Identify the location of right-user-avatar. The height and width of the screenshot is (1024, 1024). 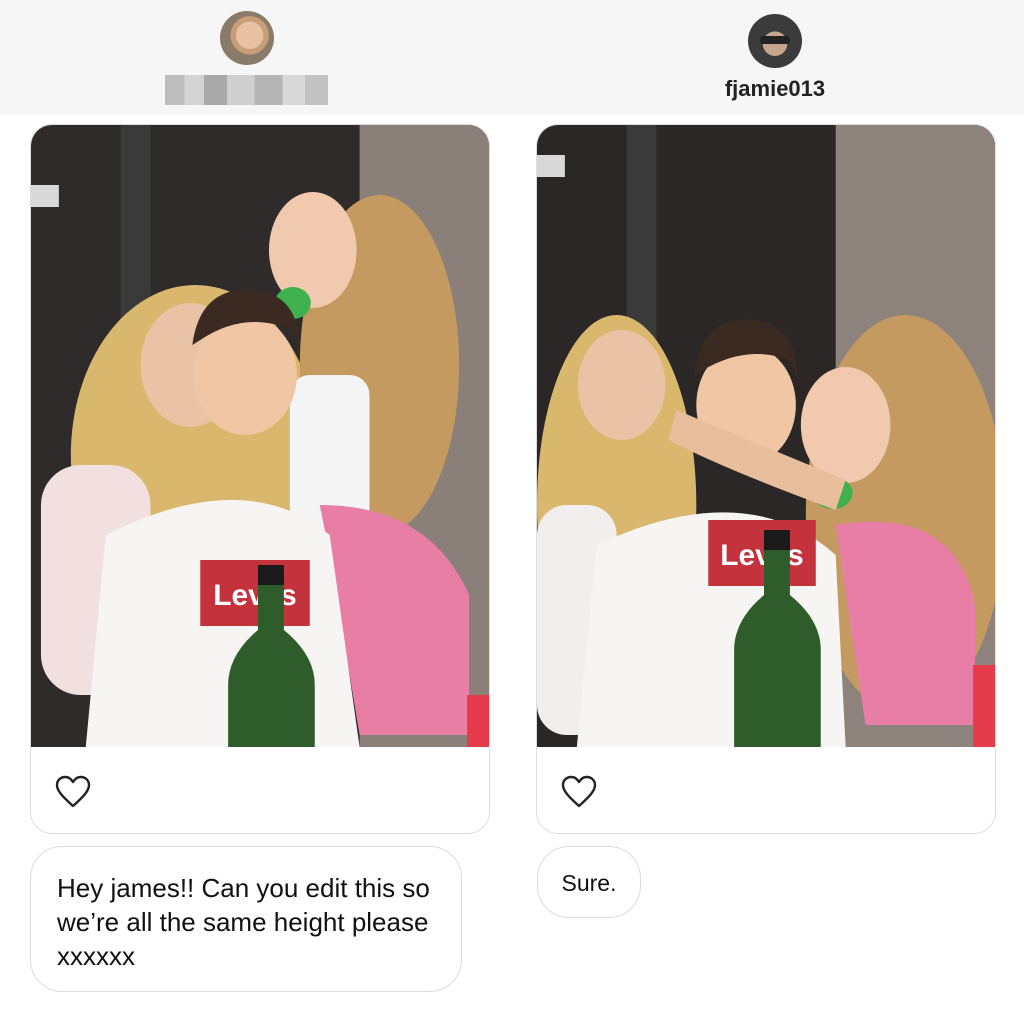
(775, 41).